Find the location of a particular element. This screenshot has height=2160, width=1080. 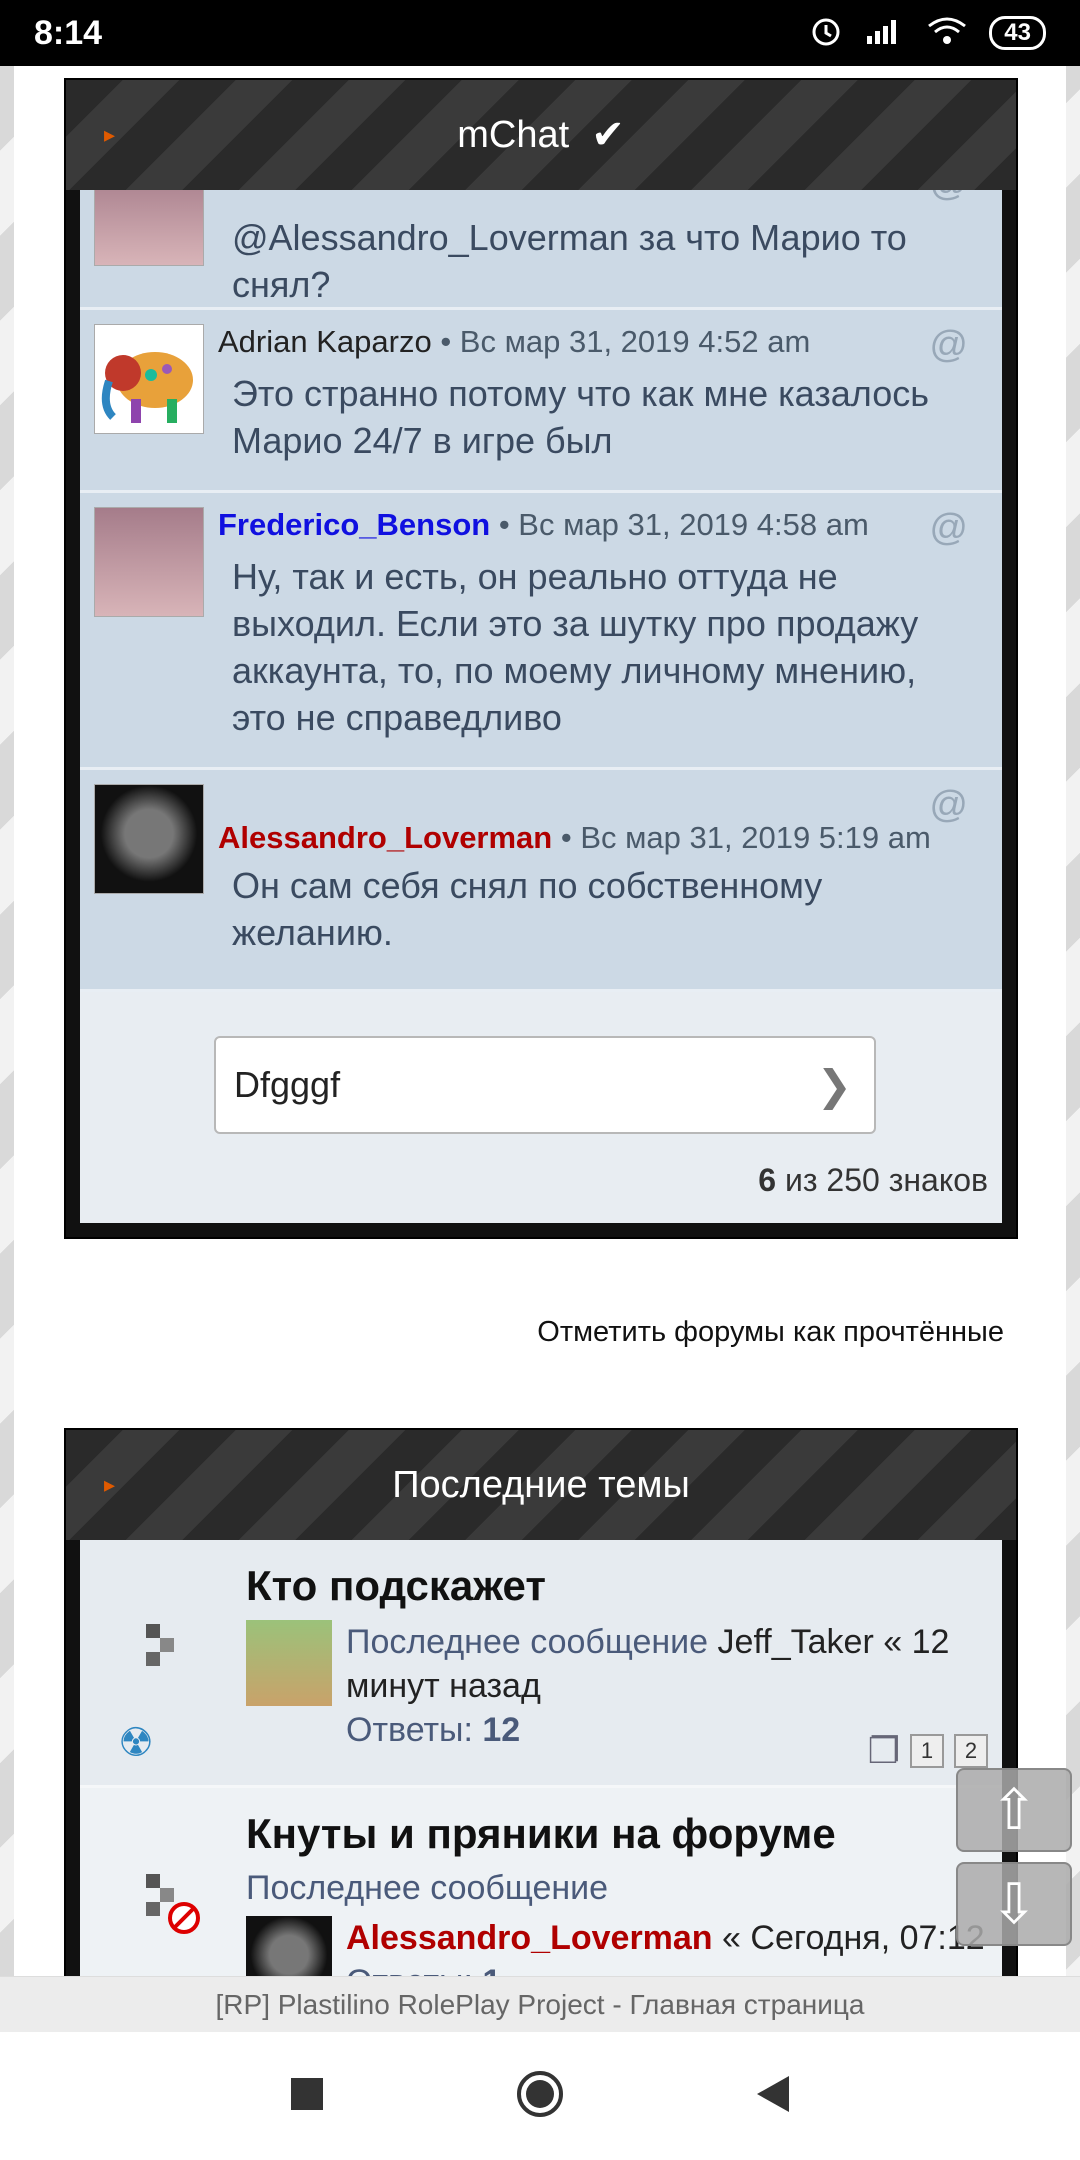

page-link: 1 is located at coordinates (927, 1751).